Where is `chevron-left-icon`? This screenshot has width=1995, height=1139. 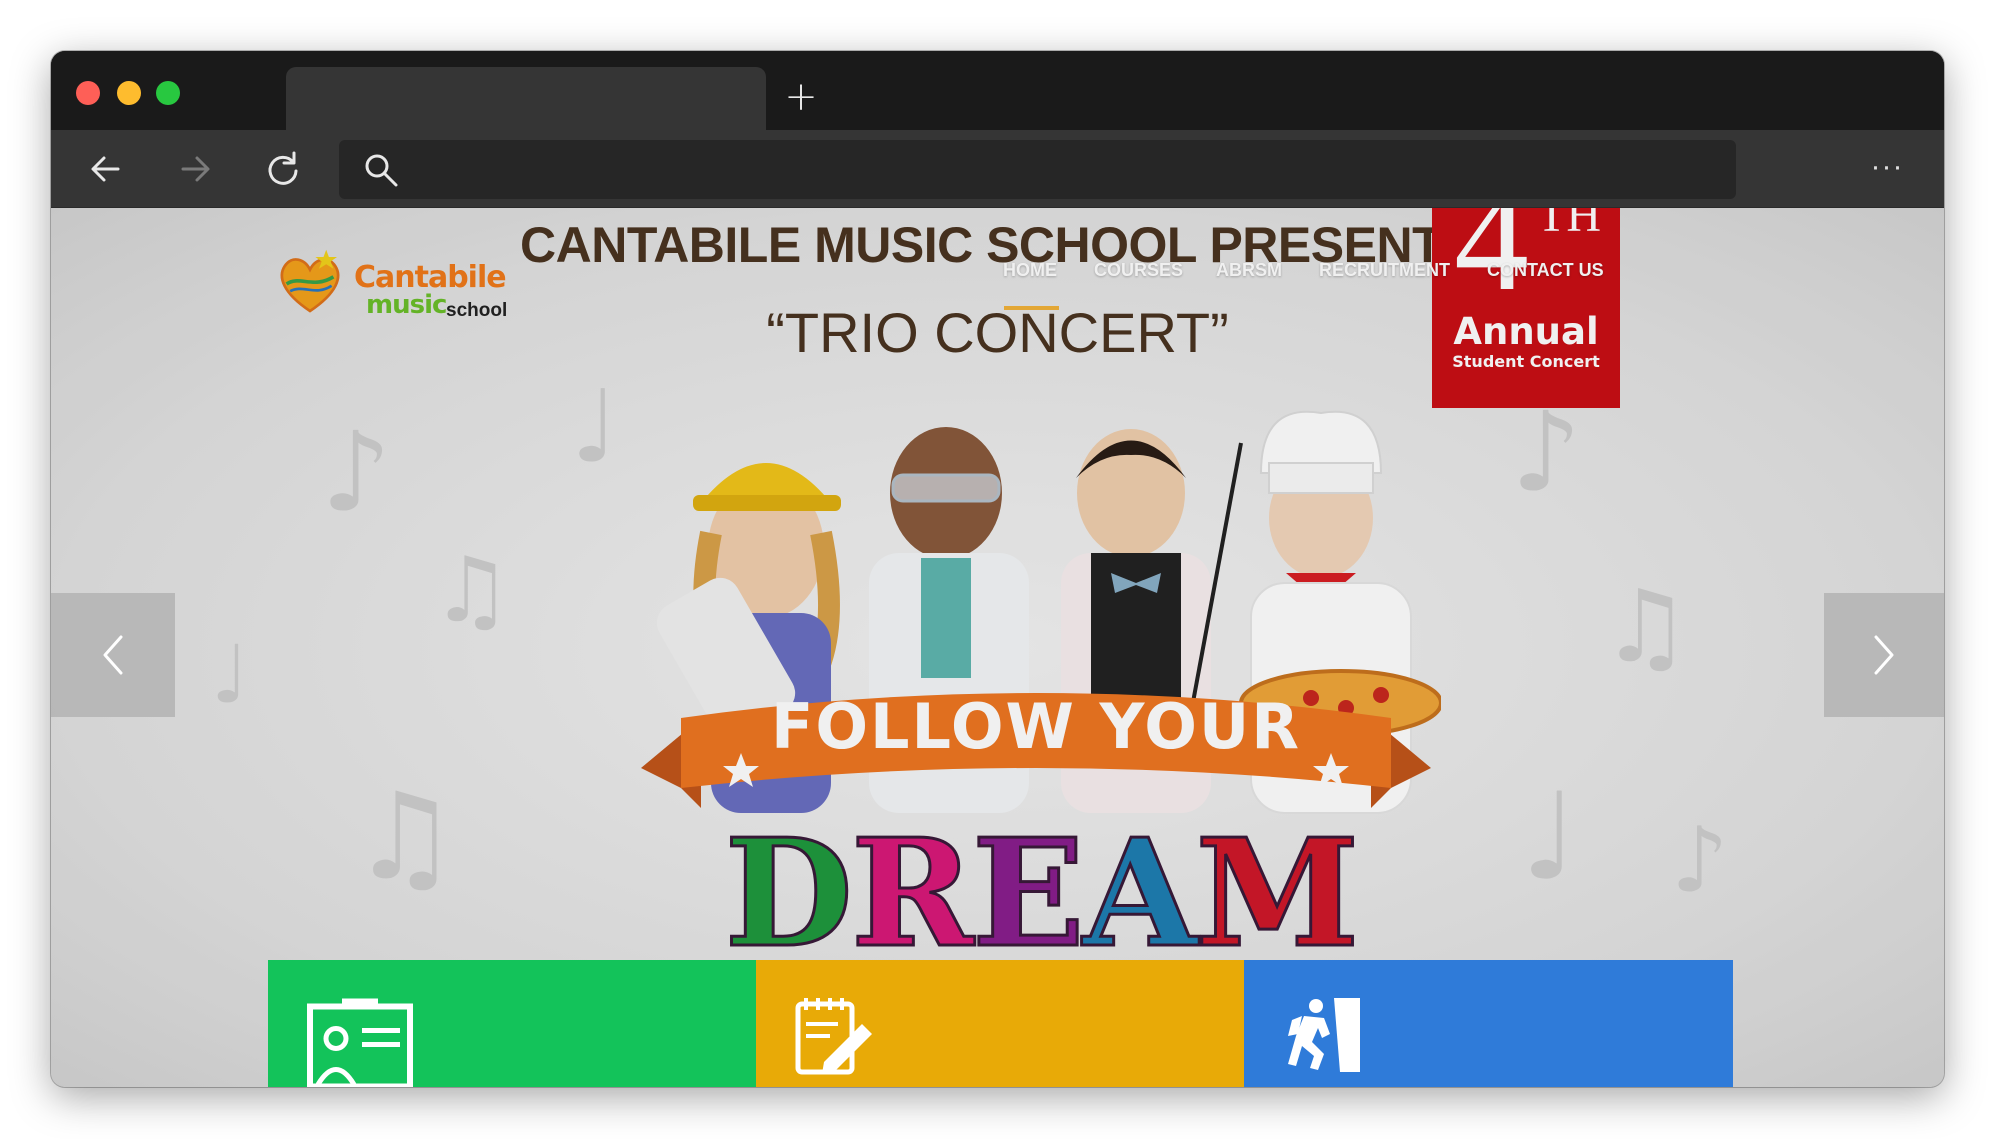 chevron-left-icon is located at coordinates (113, 655).